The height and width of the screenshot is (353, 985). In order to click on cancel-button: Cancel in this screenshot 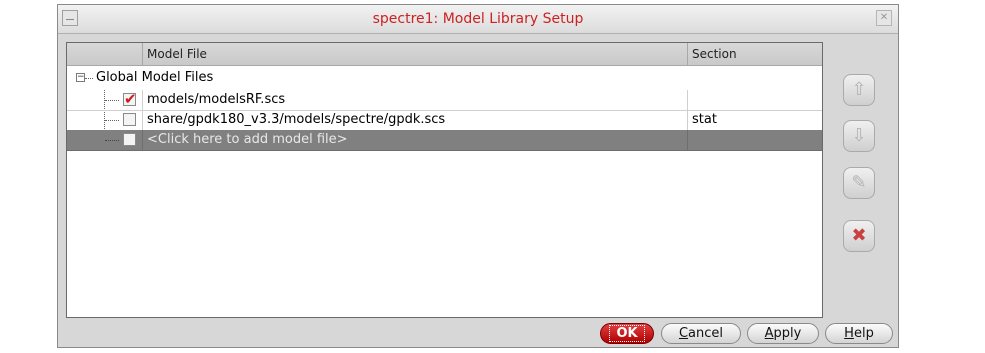, I will do `click(701, 333)`.